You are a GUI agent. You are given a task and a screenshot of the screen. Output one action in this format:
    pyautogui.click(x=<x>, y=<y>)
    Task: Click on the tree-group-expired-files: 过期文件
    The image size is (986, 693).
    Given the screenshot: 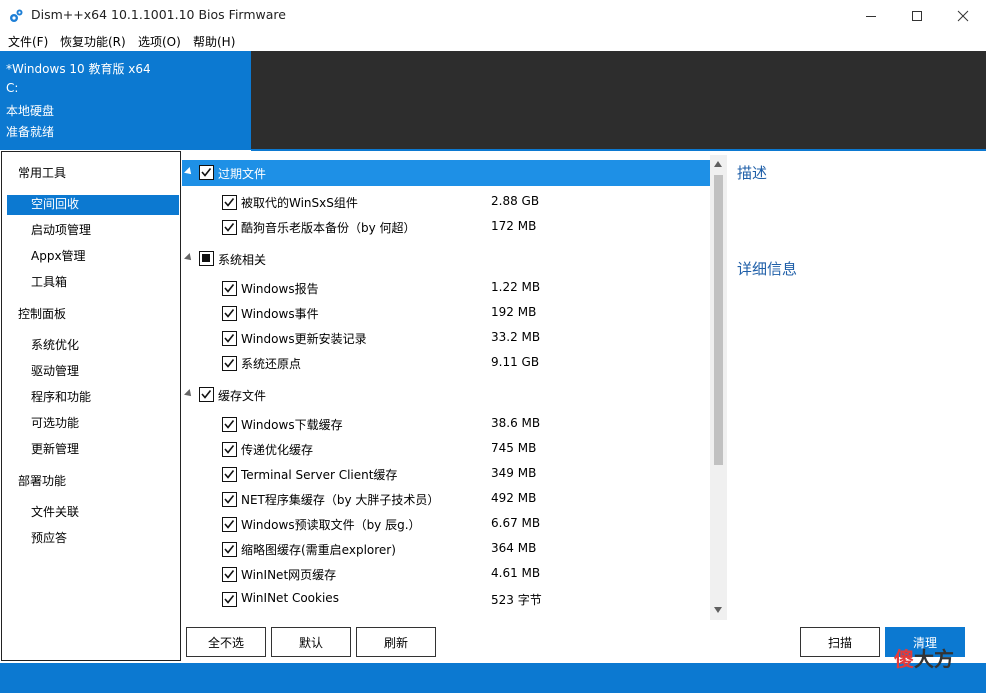 What is the action you would take?
    pyautogui.click(x=446, y=173)
    